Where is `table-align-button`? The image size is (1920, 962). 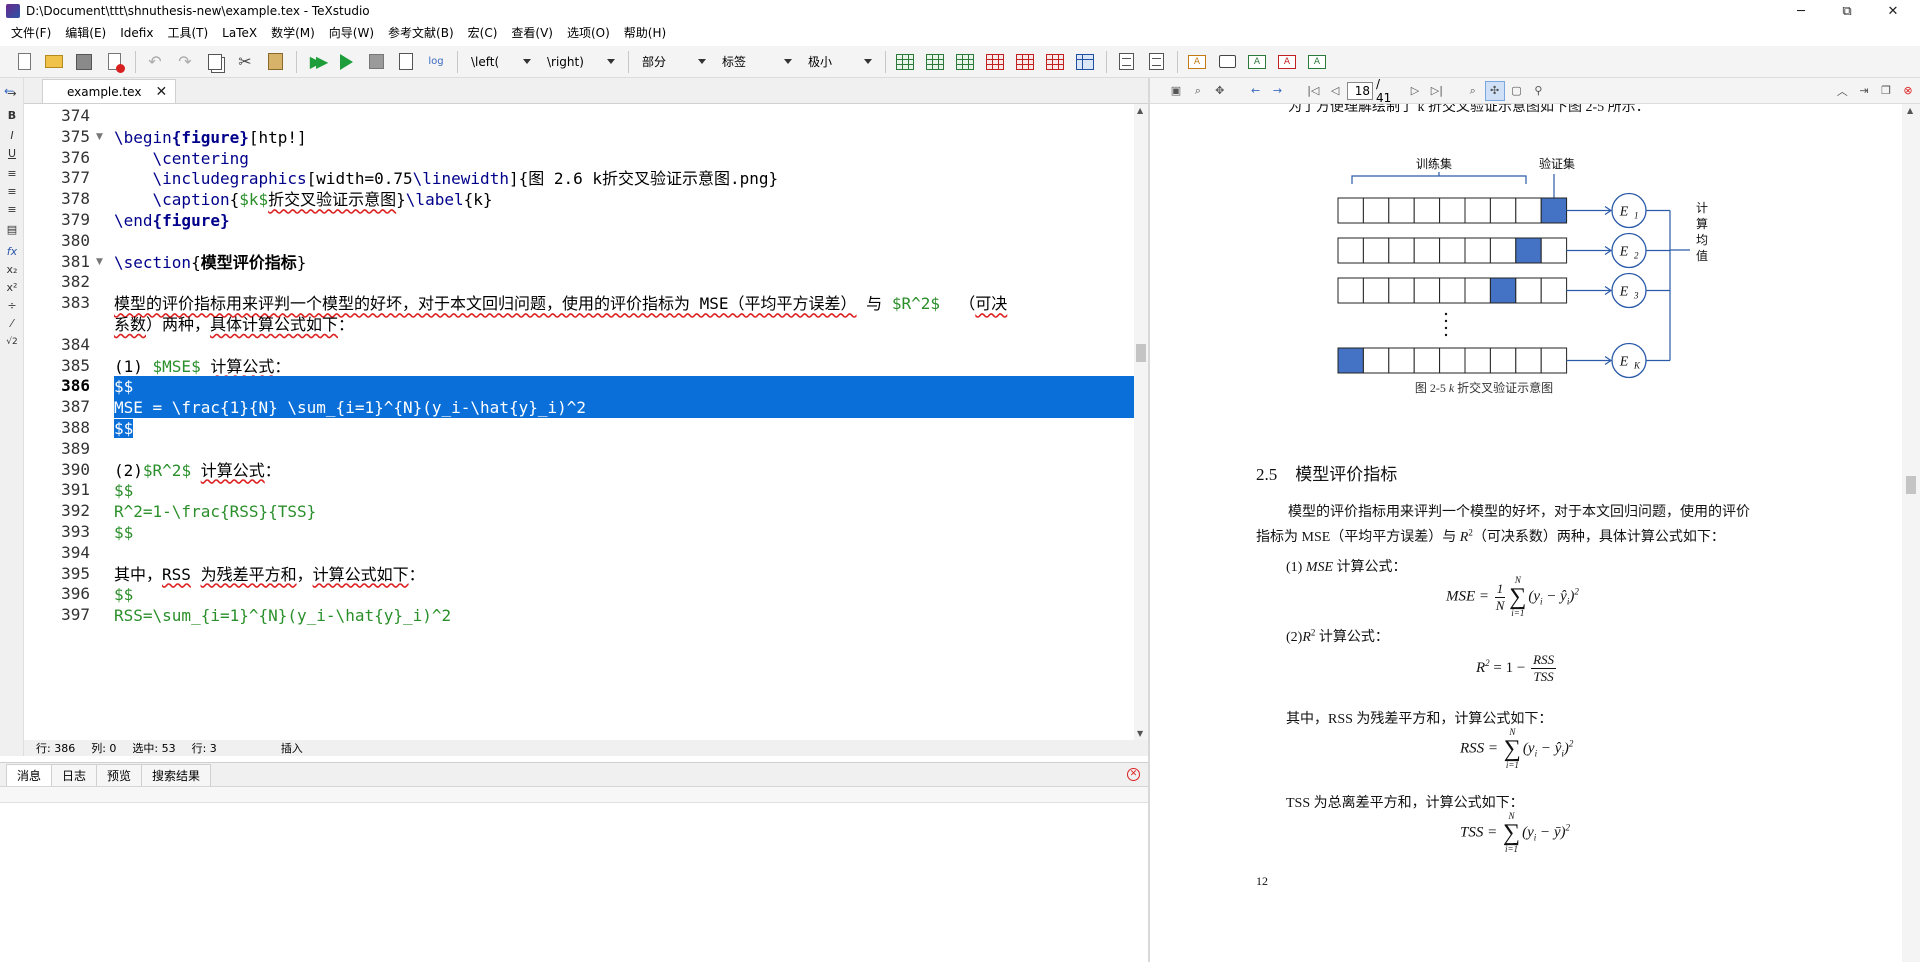 table-align-button is located at coordinates (1085, 62).